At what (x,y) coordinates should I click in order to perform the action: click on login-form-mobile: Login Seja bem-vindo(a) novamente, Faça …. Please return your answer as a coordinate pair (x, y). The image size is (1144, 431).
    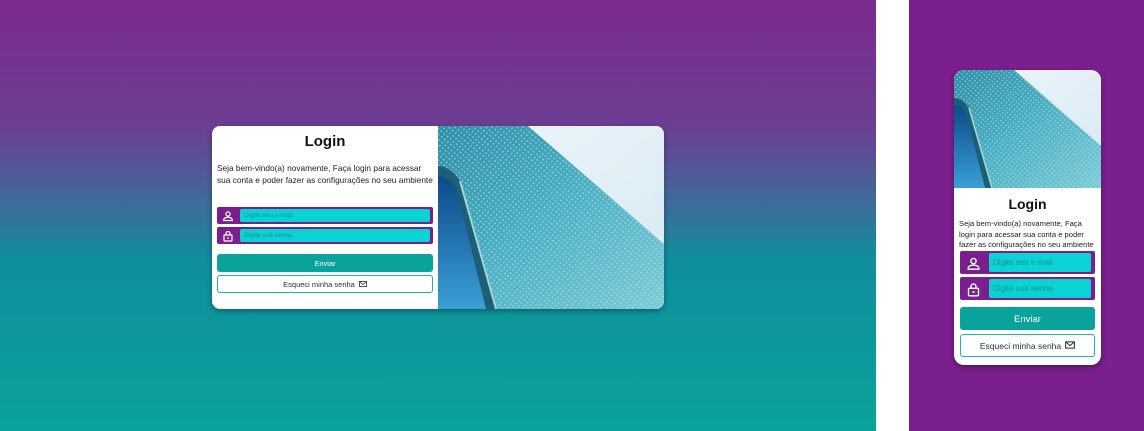
    Looking at the image, I should click on (1027, 276).